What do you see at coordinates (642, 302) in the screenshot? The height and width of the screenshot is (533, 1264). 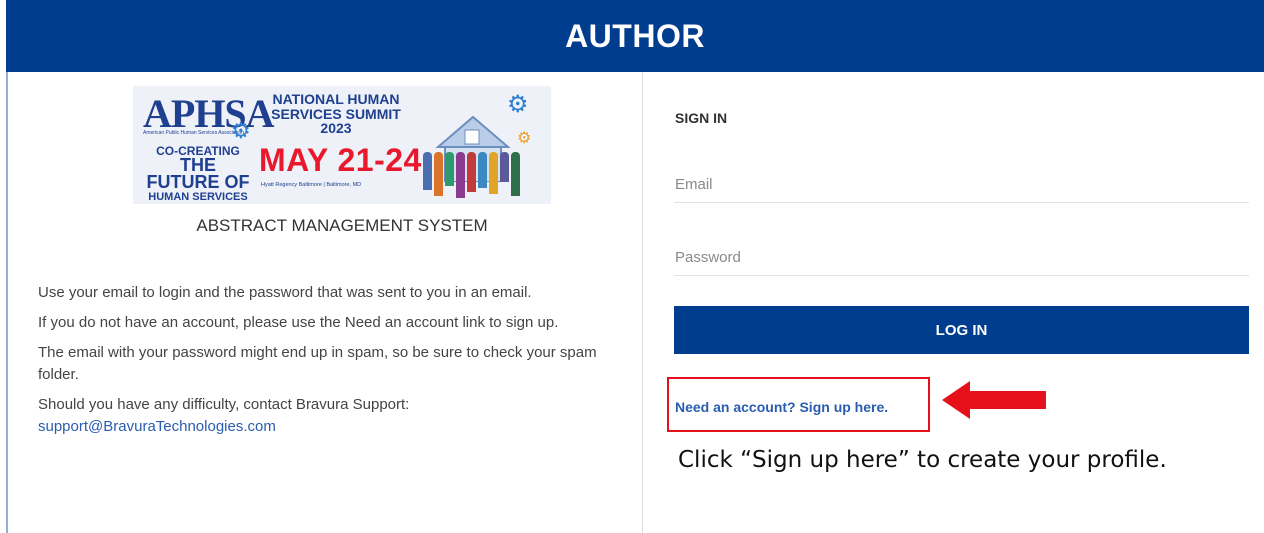 I see `column-divider` at bounding box center [642, 302].